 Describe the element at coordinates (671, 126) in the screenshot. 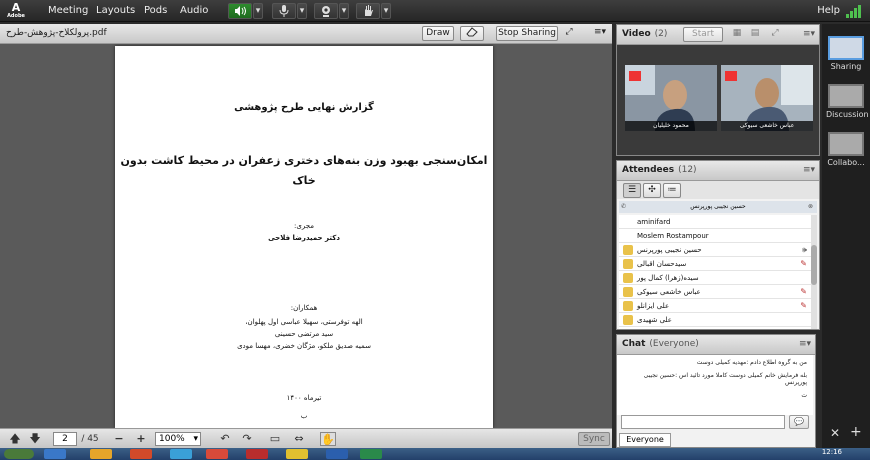

I see `participant-name-1: محمود خلیلیان` at that location.